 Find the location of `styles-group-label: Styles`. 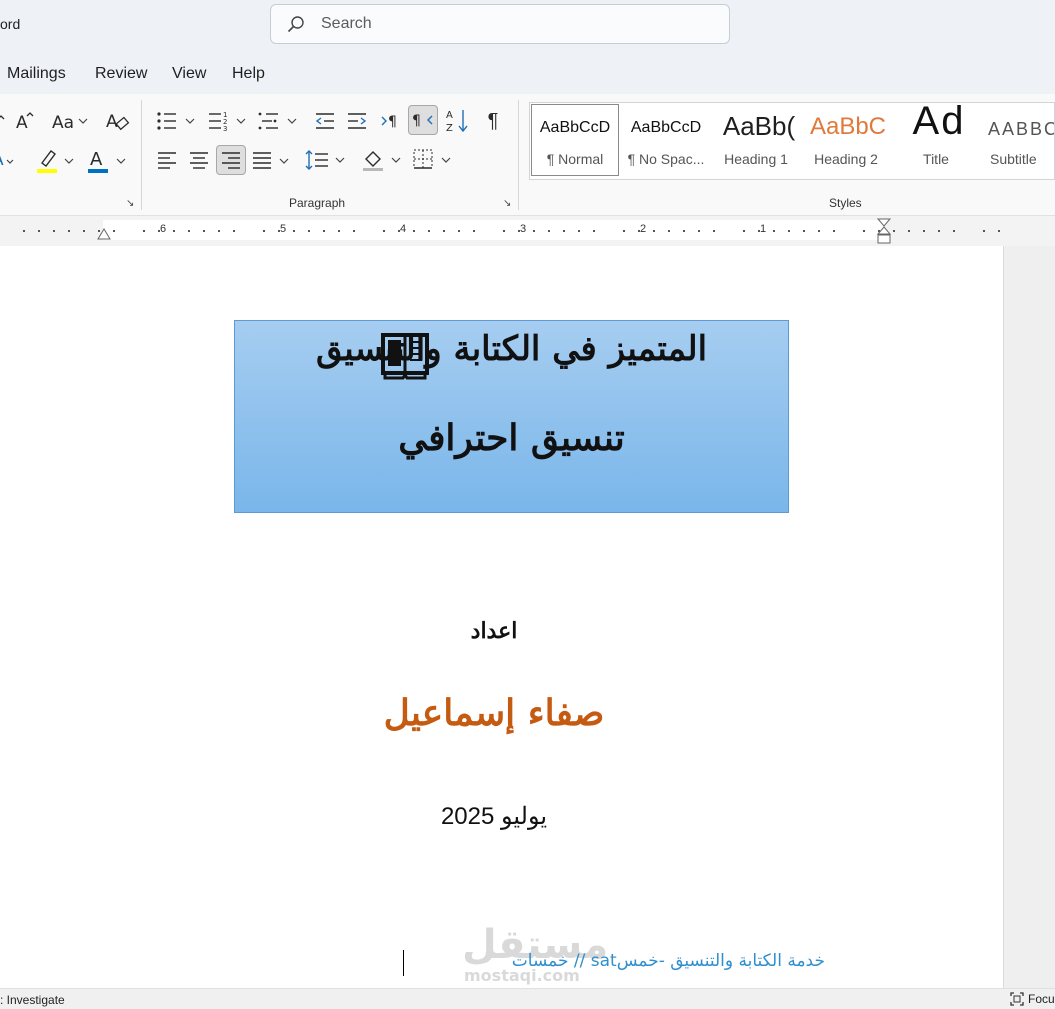

styles-group-label: Styles is located at coordinates (845, 203).